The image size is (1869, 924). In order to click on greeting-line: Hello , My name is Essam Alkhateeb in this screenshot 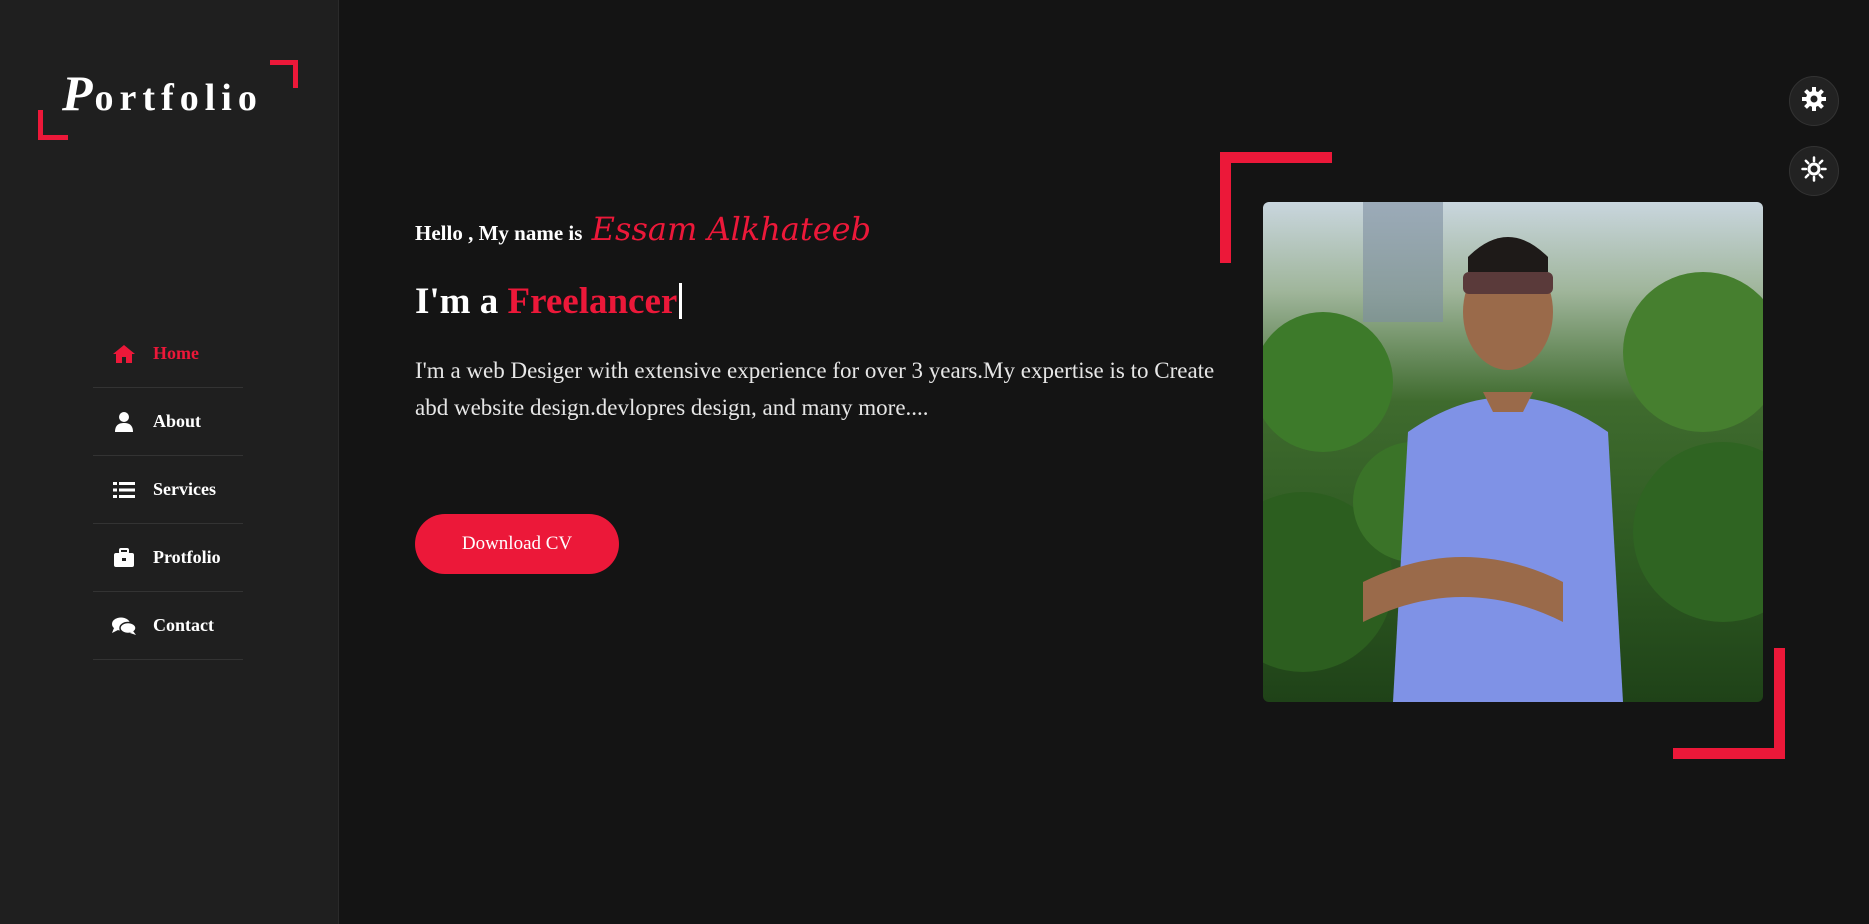, I will do `click(643, 229)`.